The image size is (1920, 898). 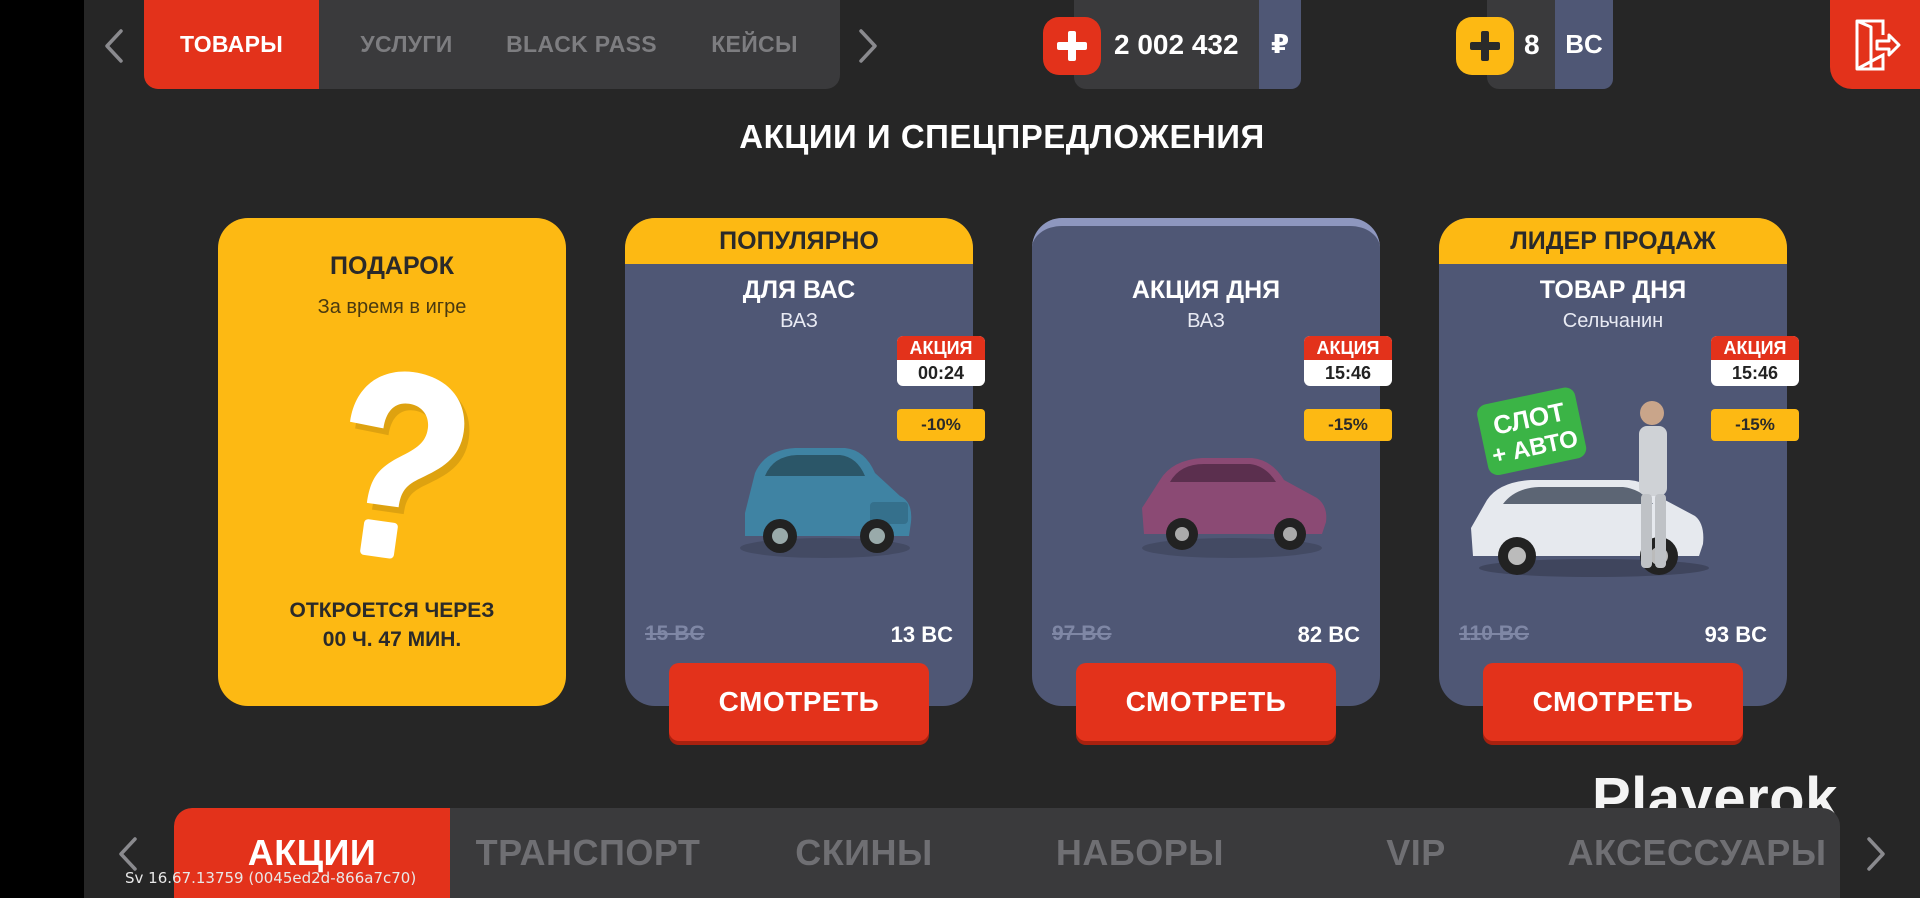 What do you see at coordinates (1280, 44) in the screenshot?
I see `rub-unit: ₽` at bounding box center [1280, 44].